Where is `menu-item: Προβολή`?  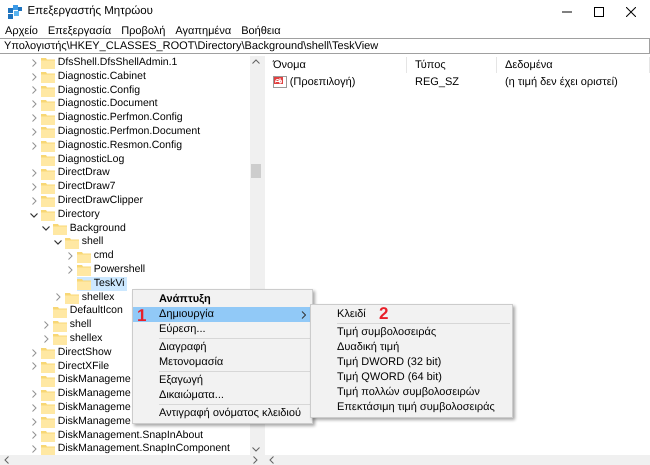 menu-item: Προβολή is located at coordinates (143, 31).